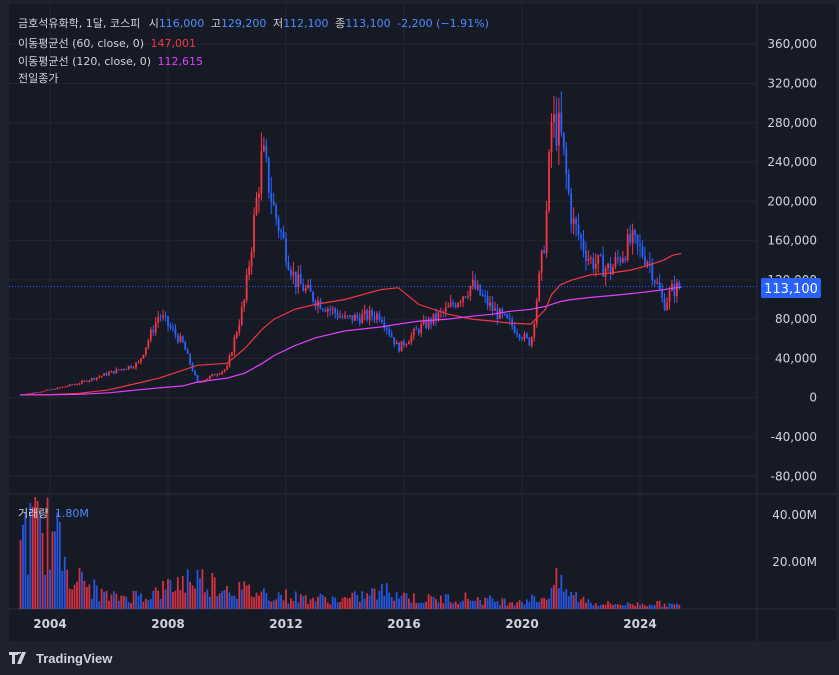  What do you see at coordinates (639, 624) in the screenshot?
I see `x-tick-label: 2024` at bounding box center [639, 624].